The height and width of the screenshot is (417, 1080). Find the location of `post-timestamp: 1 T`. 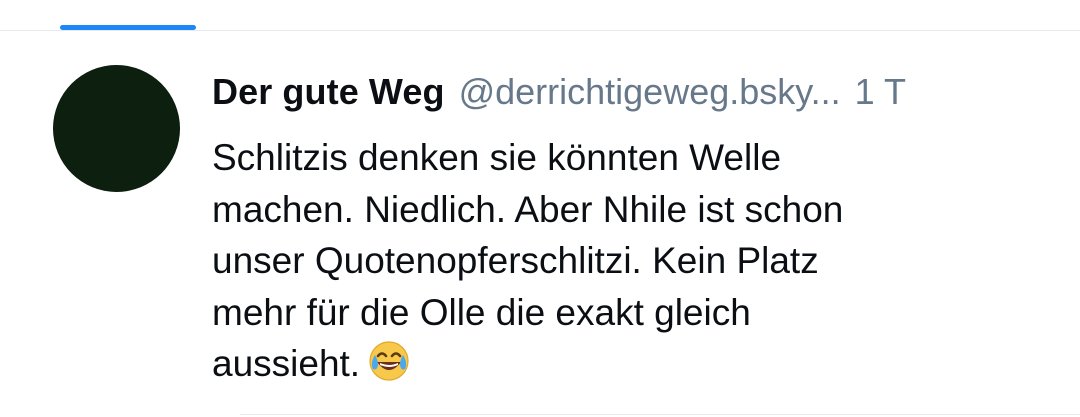

post-timestamp: 1 T is located at coordinates (880, 92).